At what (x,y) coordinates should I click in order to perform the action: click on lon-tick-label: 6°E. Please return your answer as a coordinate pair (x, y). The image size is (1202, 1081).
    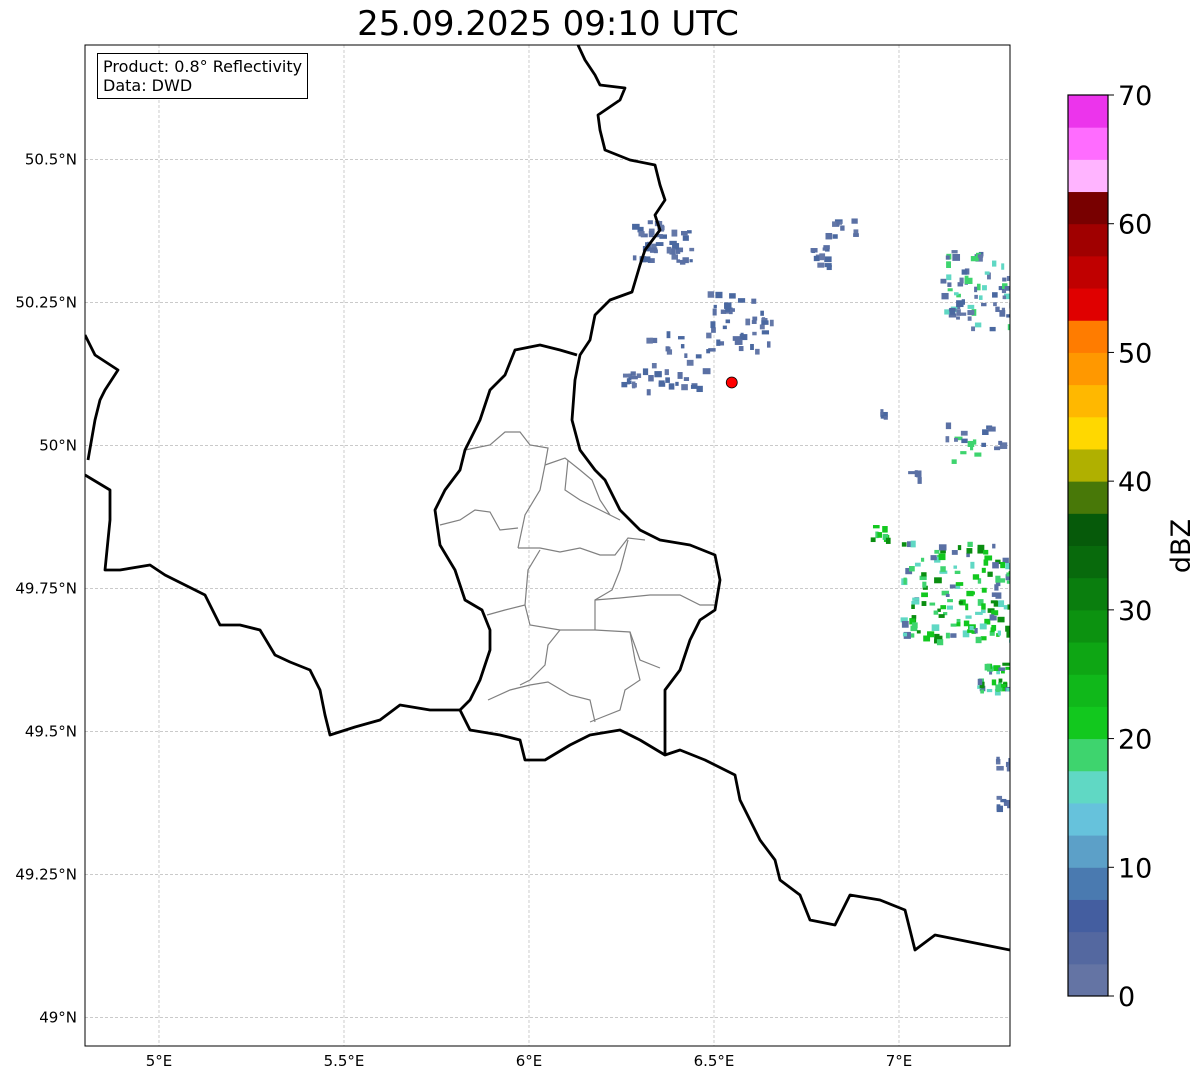
    Looking at the image, I should click on (529, 1061).